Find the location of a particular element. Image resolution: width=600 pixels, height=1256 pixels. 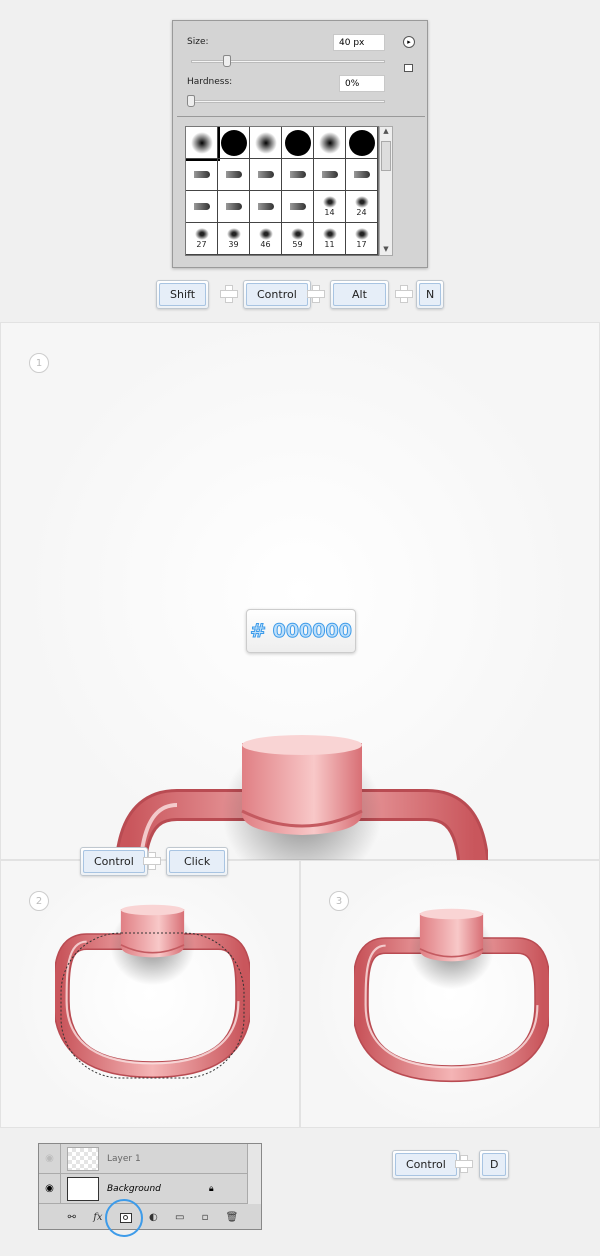

pacifier-illustration is located at coordinates (451, 992).